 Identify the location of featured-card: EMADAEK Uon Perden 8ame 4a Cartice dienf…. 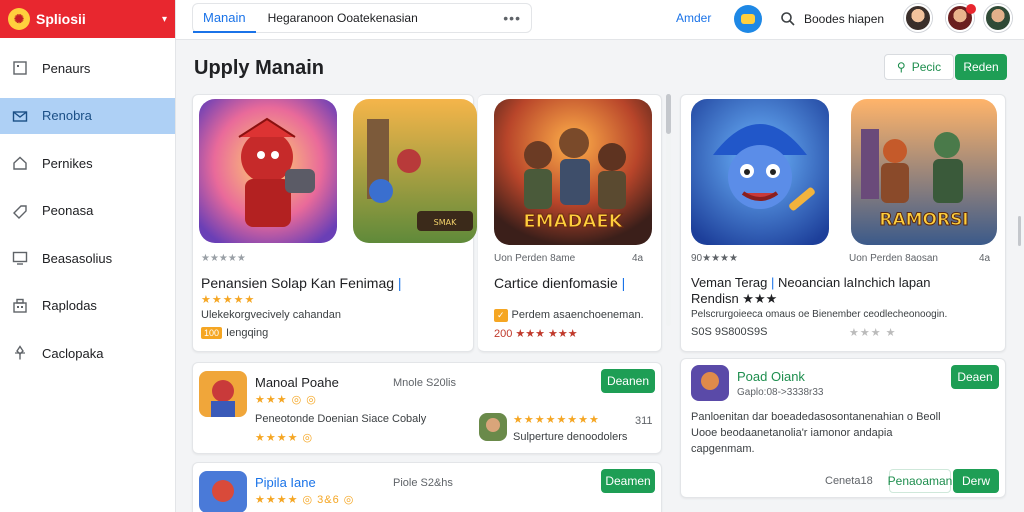
(570, 223).